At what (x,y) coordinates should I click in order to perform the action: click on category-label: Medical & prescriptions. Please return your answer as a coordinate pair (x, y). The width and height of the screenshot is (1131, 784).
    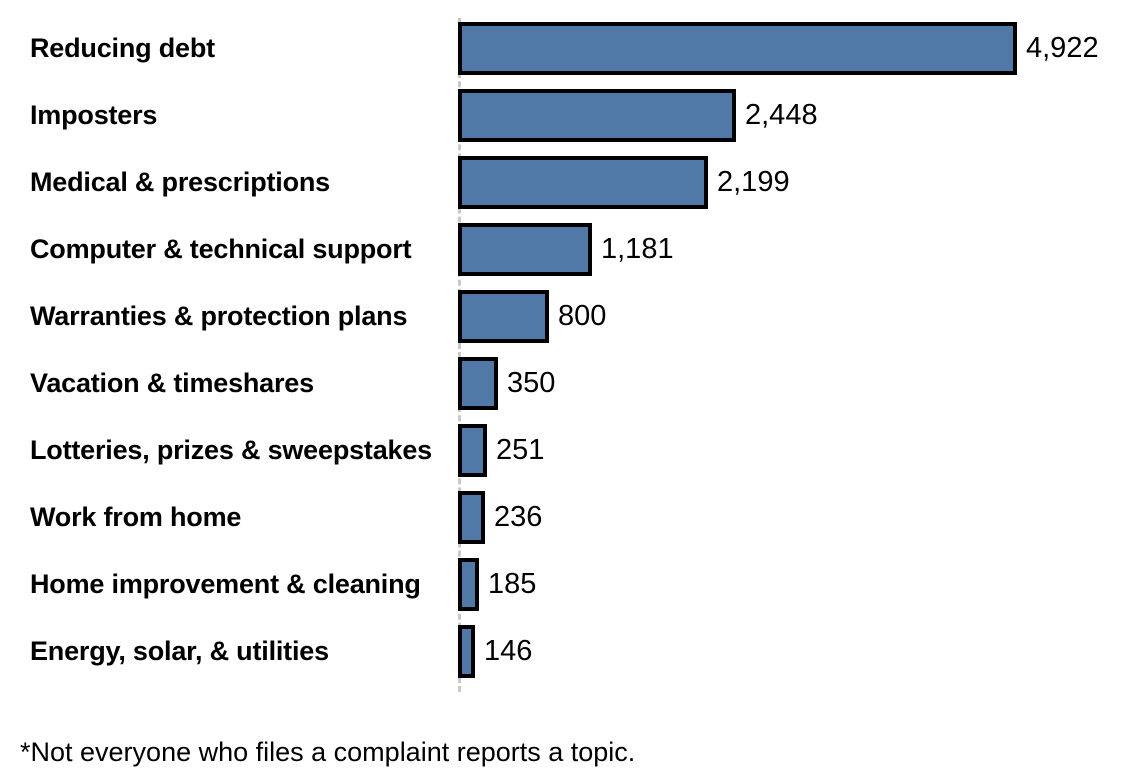
    Looking at the image, I should click on (180, 182).